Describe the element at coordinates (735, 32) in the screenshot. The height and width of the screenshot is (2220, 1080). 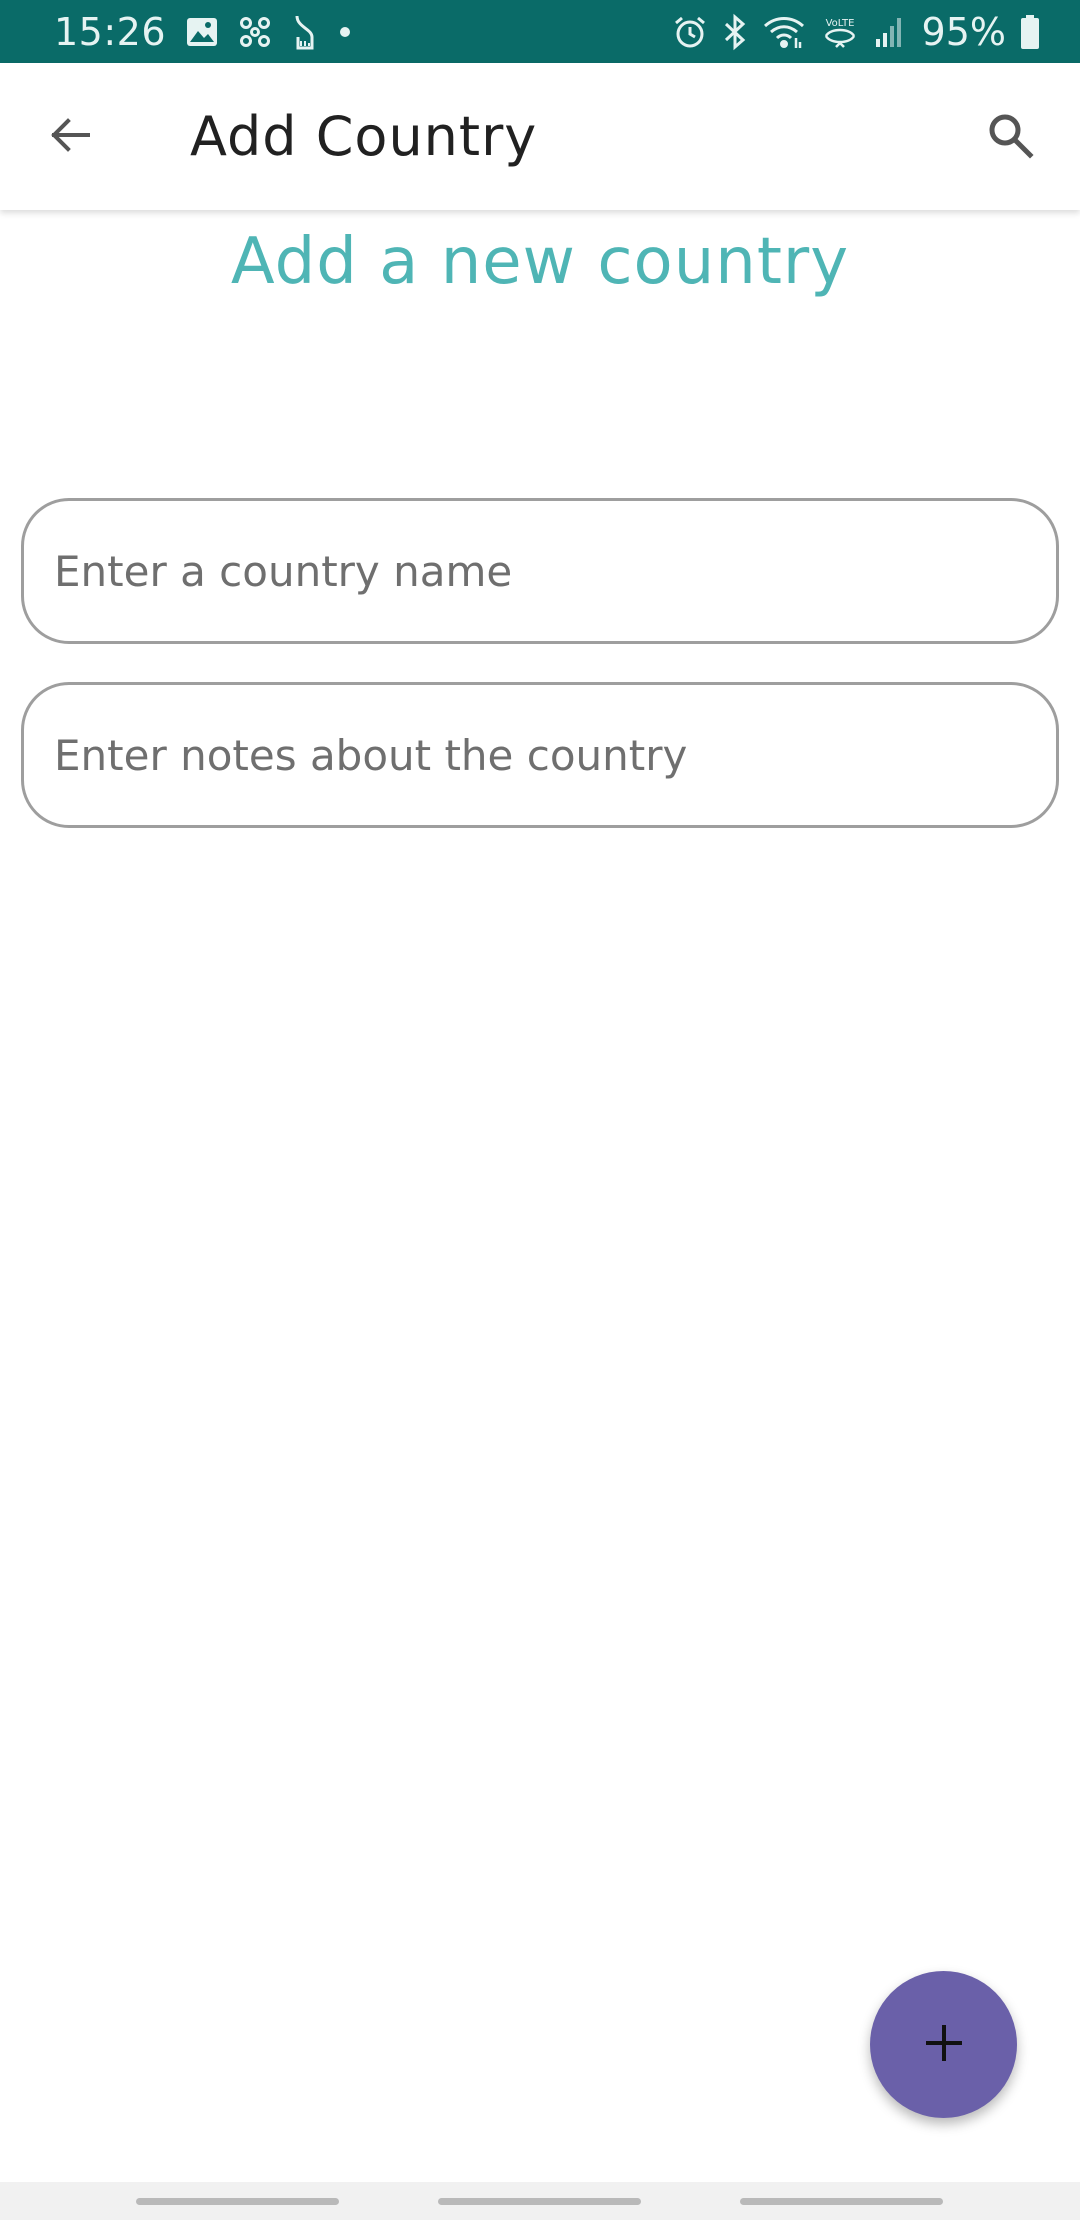
I see `bluetooth-icon` at that location.